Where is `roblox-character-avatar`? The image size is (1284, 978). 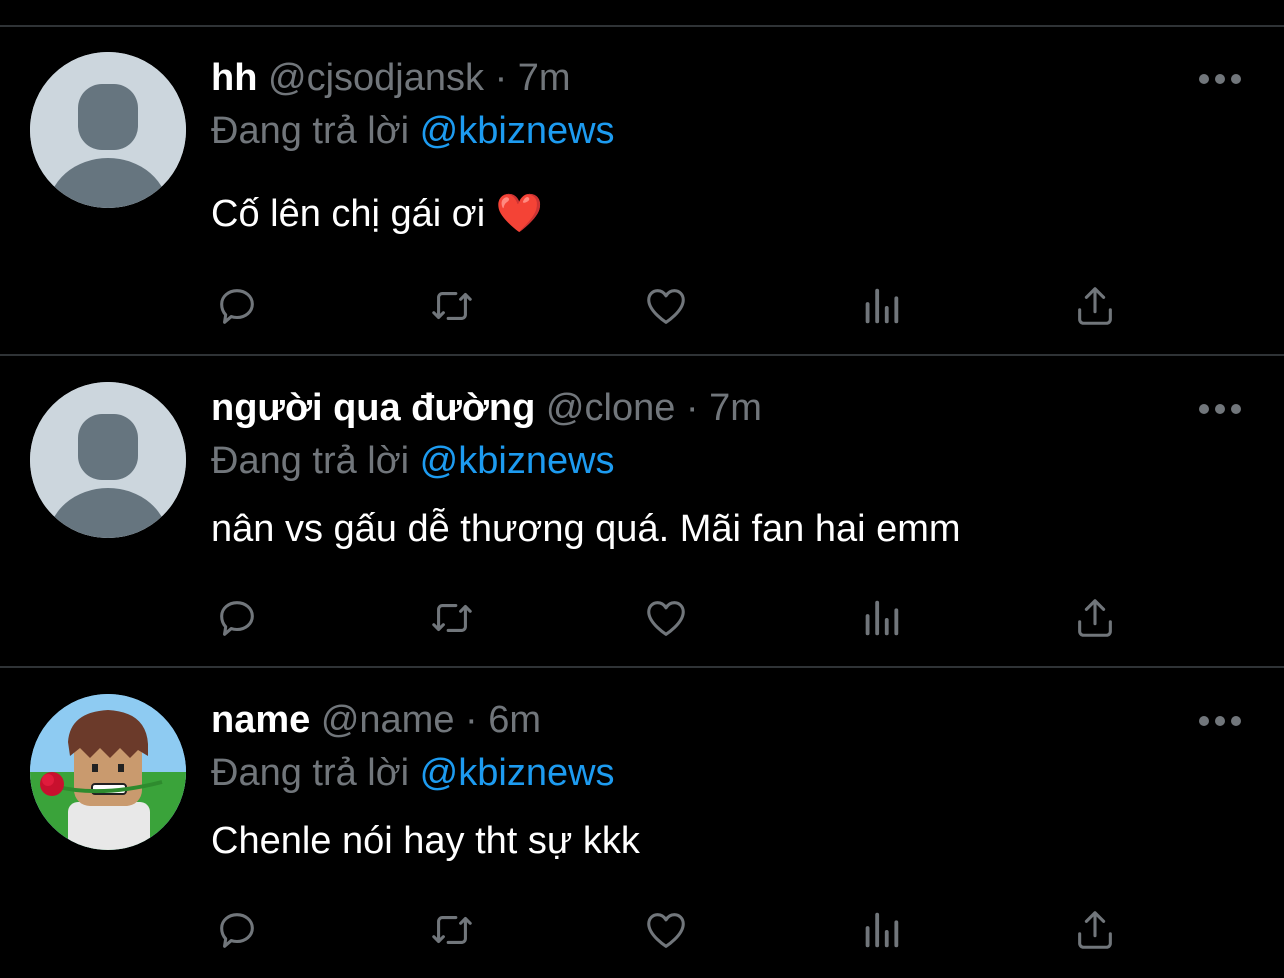
roblox-character-avatar is located at coordinates (108, 772).